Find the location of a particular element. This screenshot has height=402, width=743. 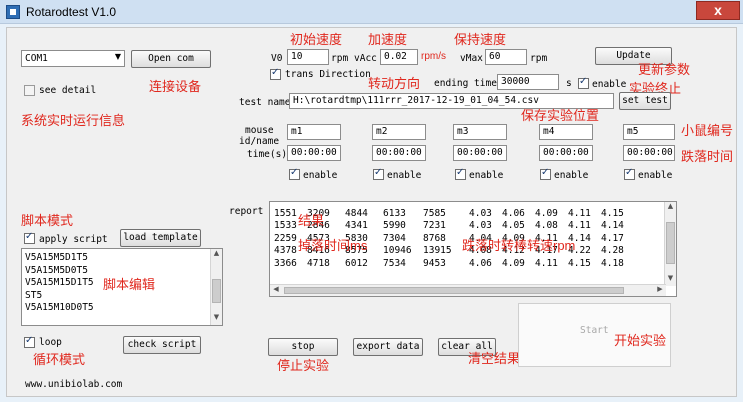

mouse-5-name-input: m5 is located at coordinates (649, 132).